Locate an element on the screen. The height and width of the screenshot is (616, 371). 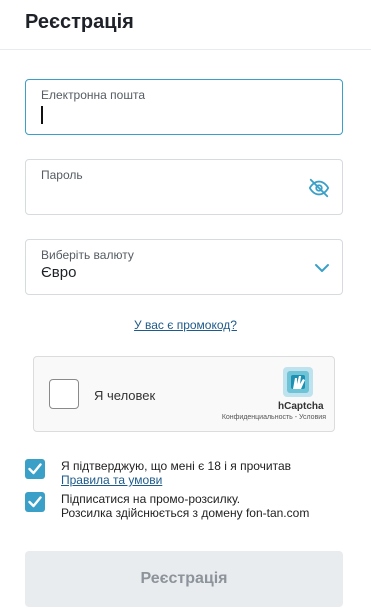
age-agreement-label: Я підтверджую, що мені є 18 і я прочитав is located at coordinates (176, 466).